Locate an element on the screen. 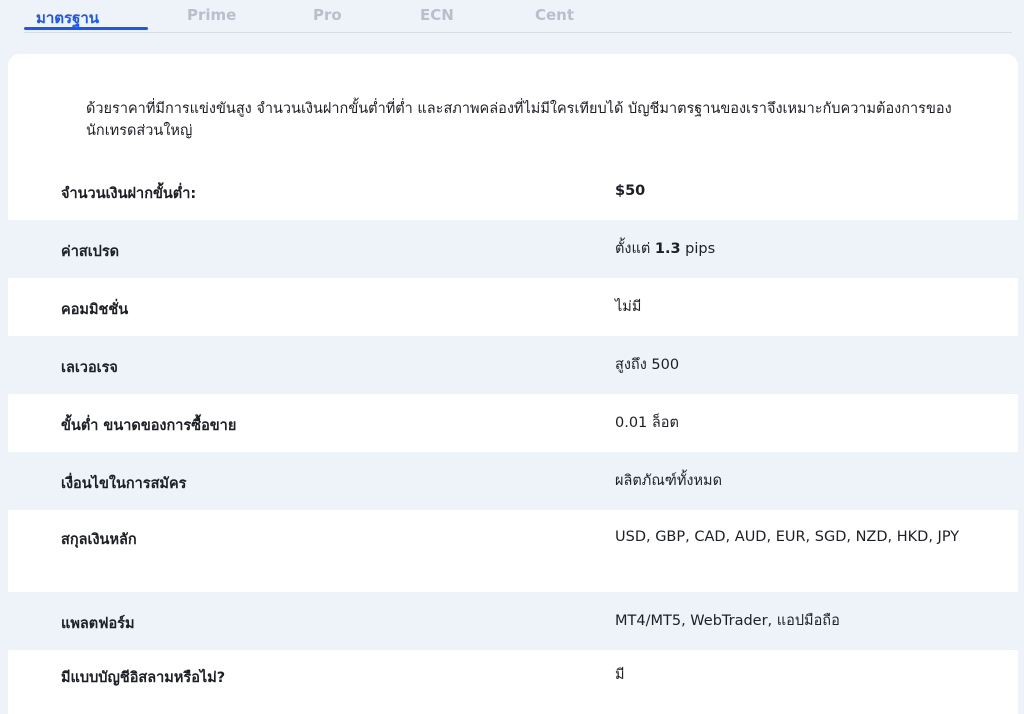  spec-label: สกุลเงินหลัก is located at coordinates (99, 540).